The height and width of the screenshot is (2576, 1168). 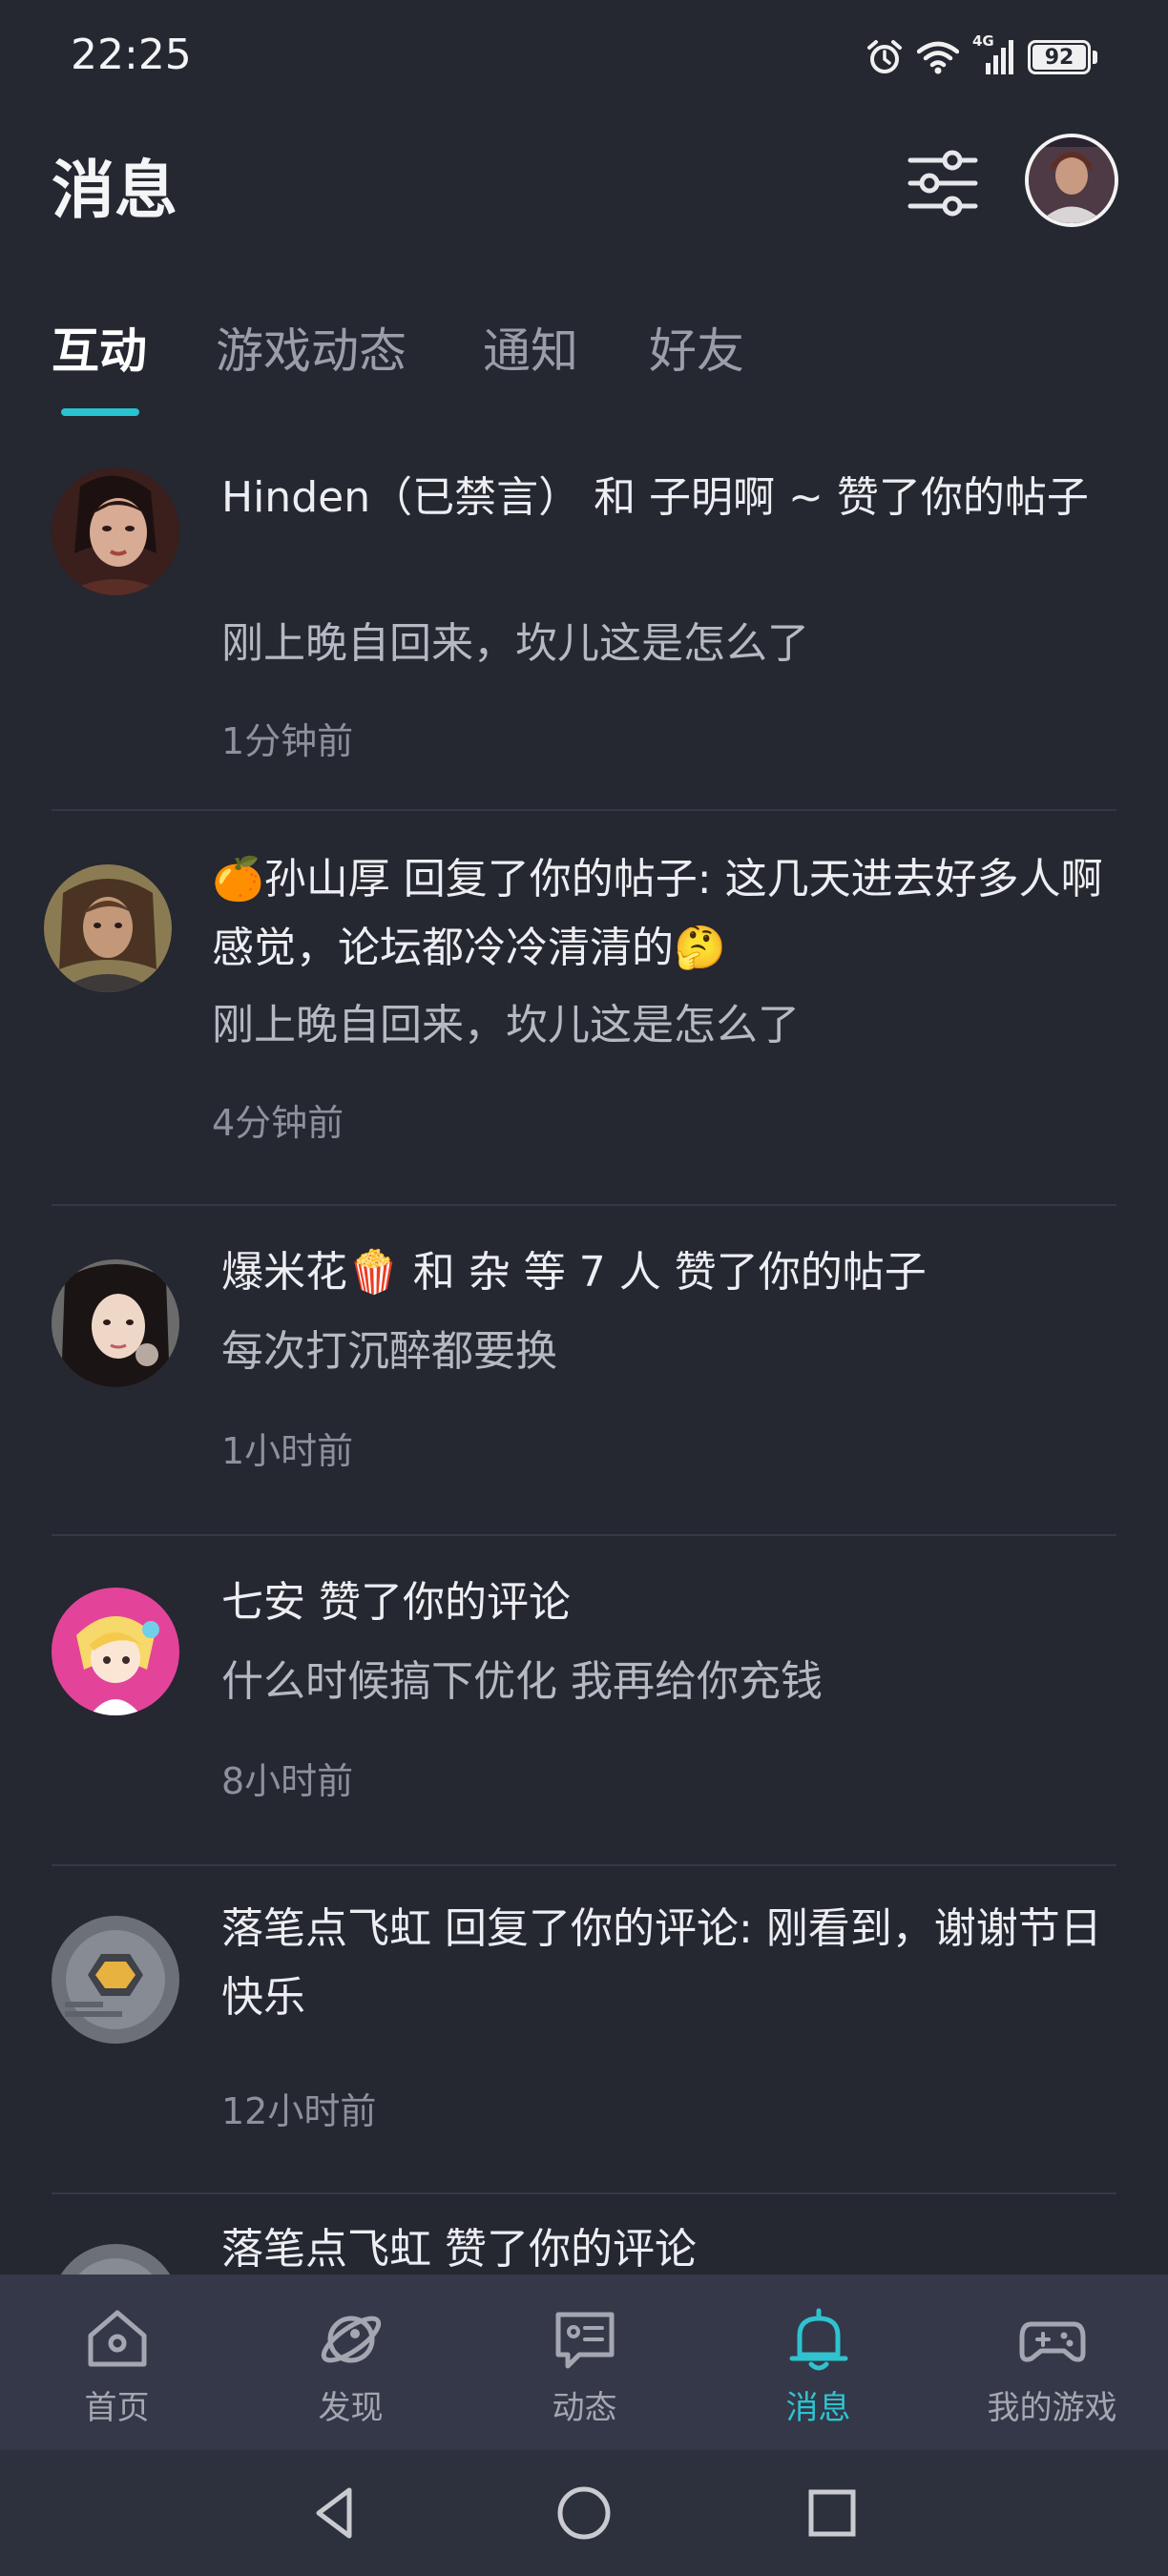 I want to click on tab-notifications: 通知, so click(x=531, y=347).